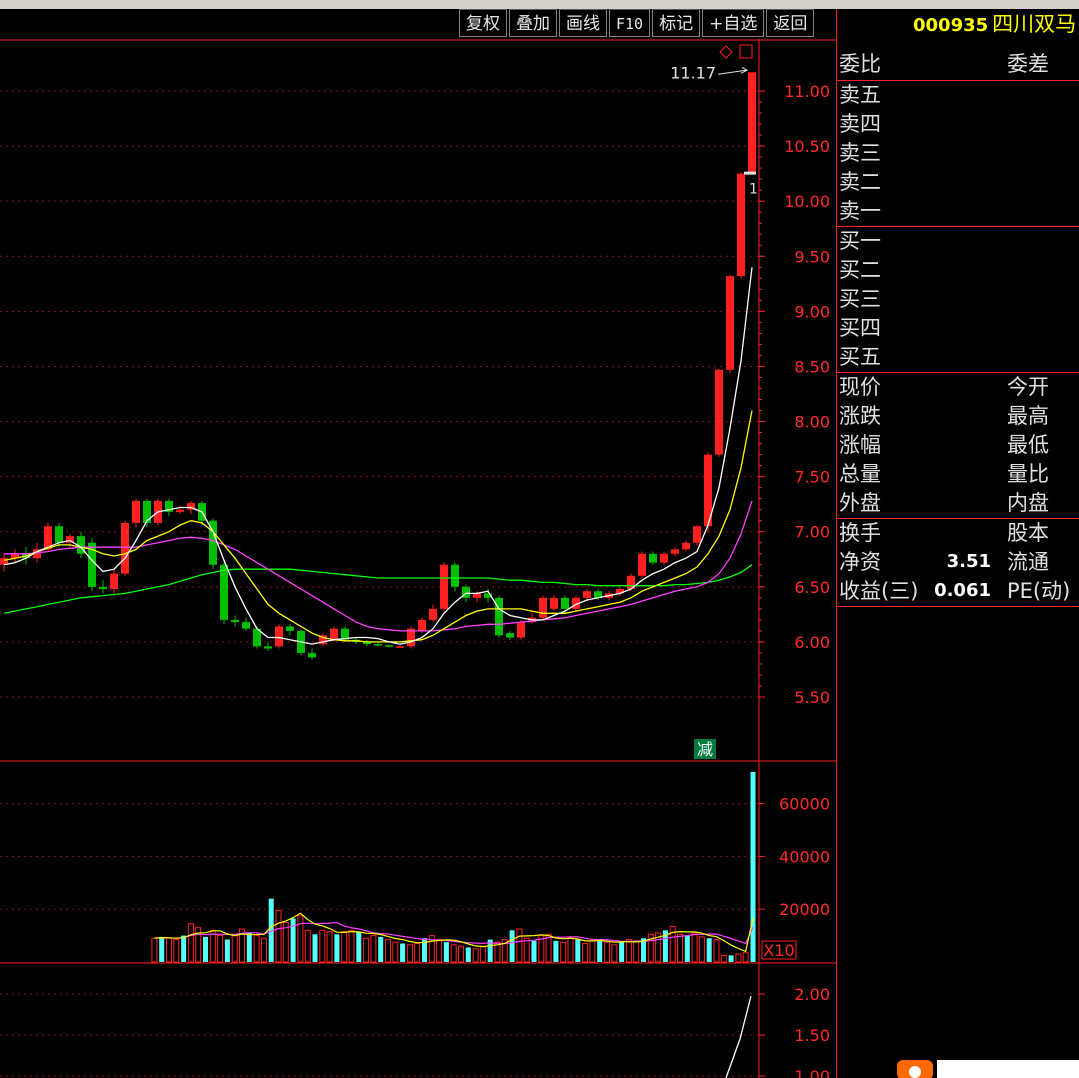 The image size is (1079, 1078). I want to click on indicator-line, so click(738, 1036).